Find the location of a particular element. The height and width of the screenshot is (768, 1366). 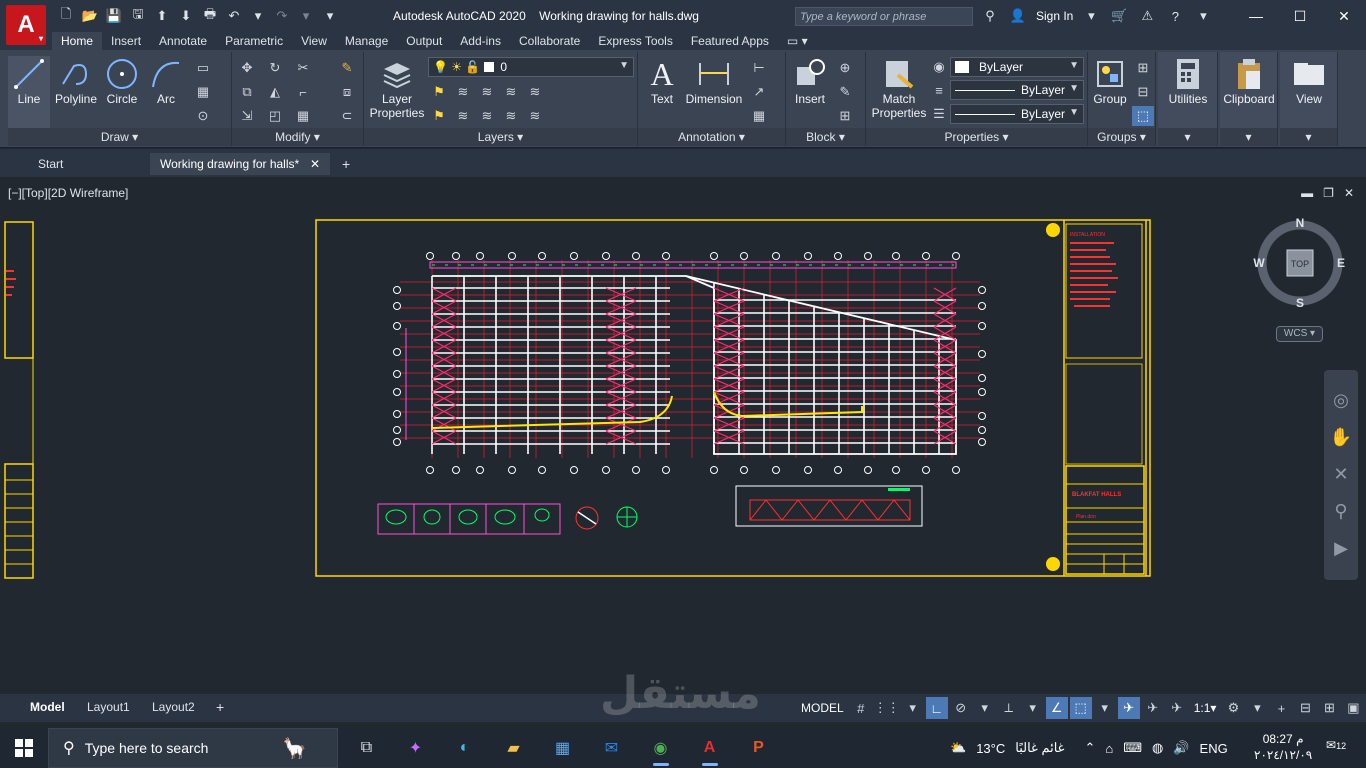

annotation-visibility-icon: ✈ is located at coordinates (1128, 708).